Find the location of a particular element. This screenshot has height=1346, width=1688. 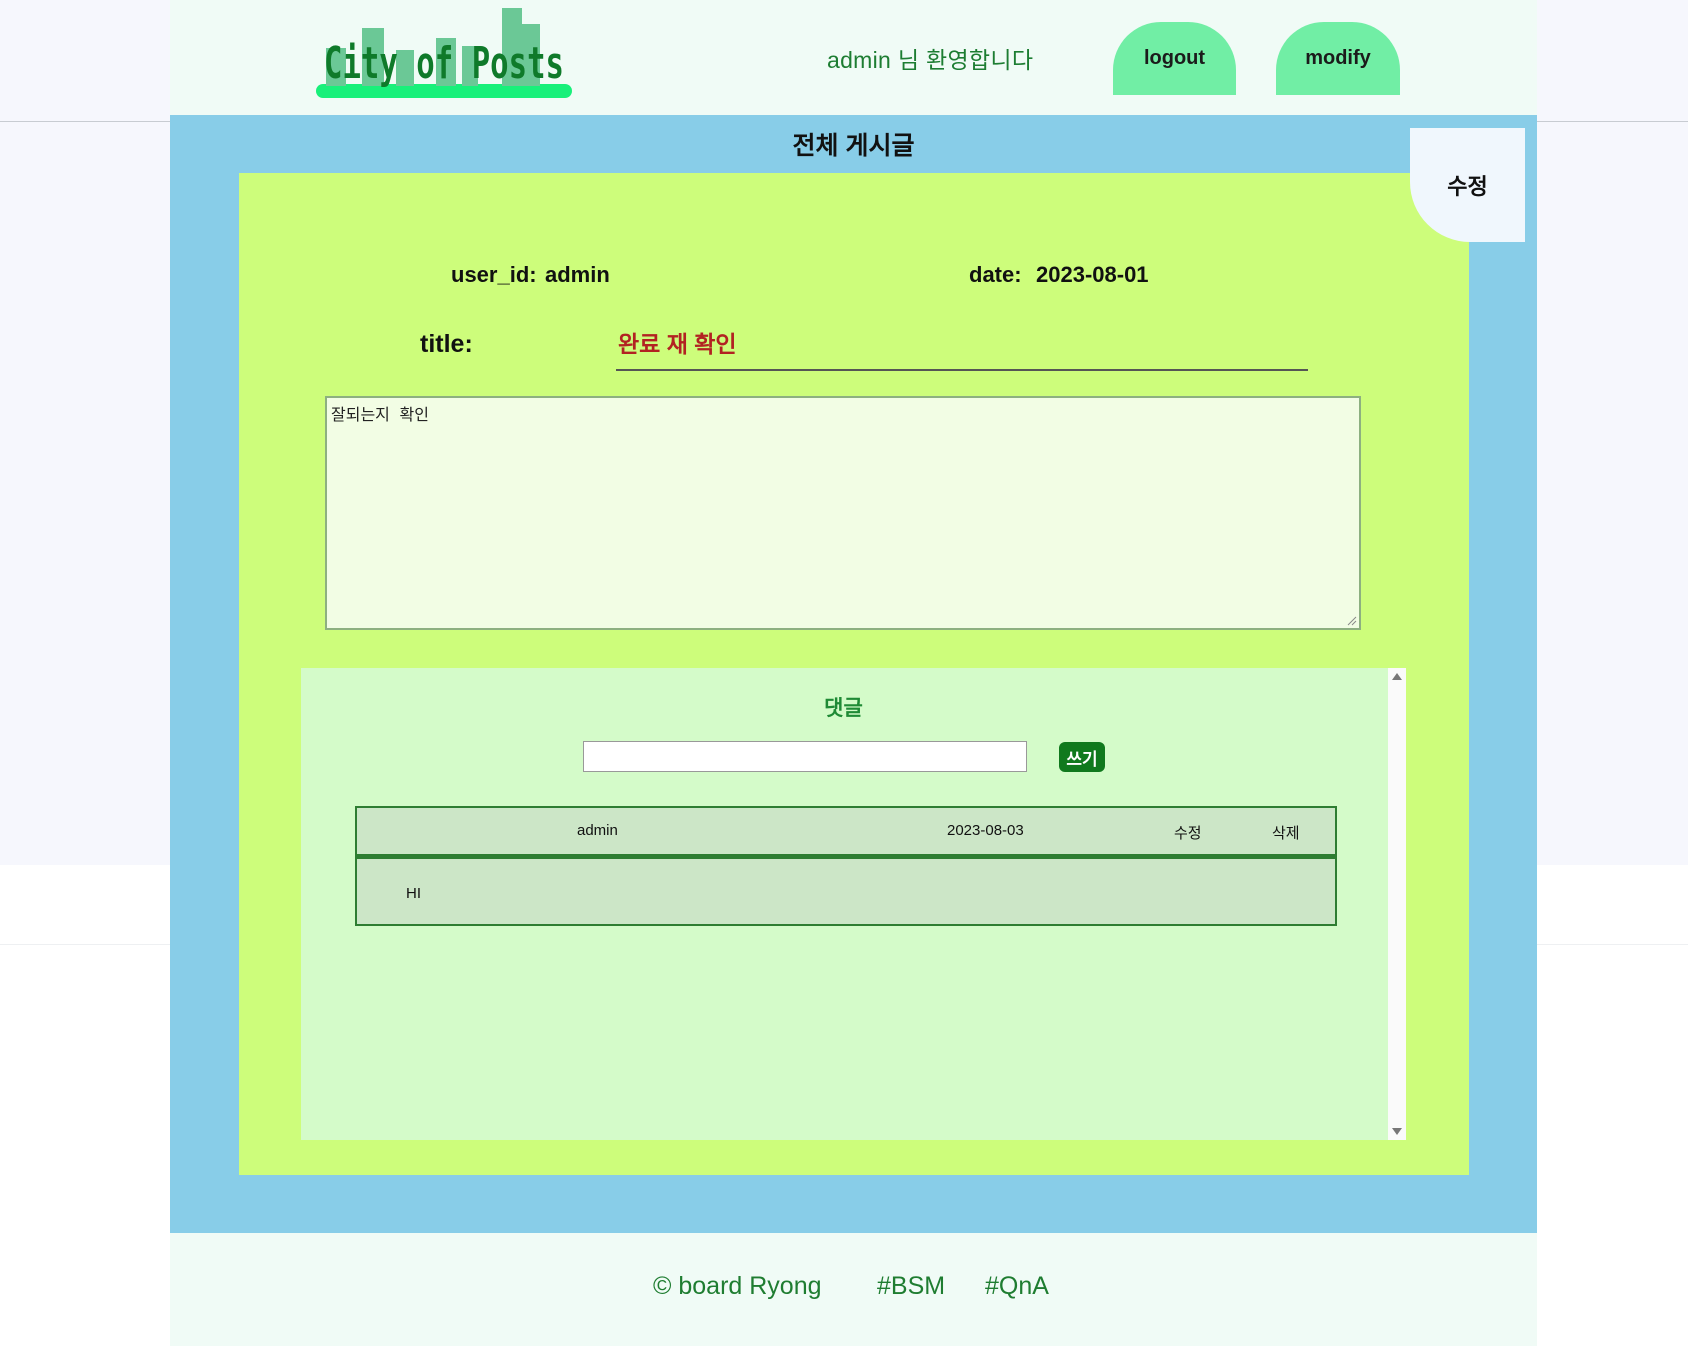

comment-delete-link: 삭제 is located at coordinates (1286, 832).